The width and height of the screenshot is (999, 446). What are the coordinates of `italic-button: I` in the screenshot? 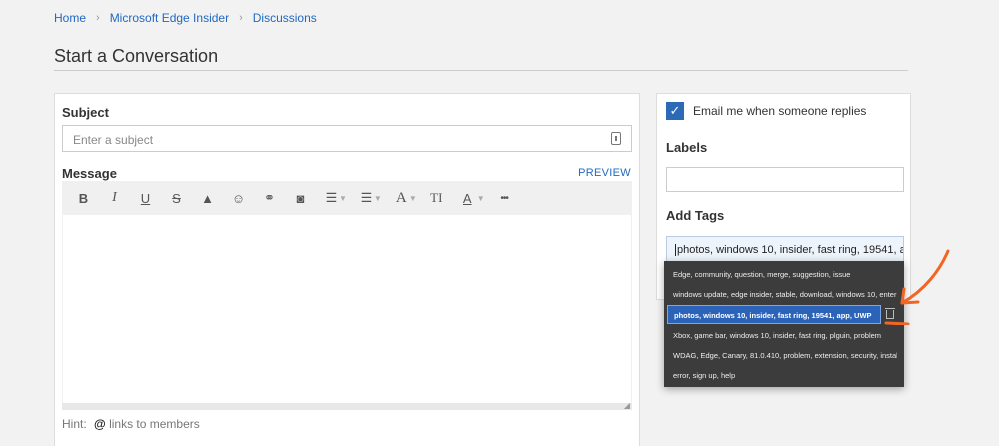 It's located at (114, 198).